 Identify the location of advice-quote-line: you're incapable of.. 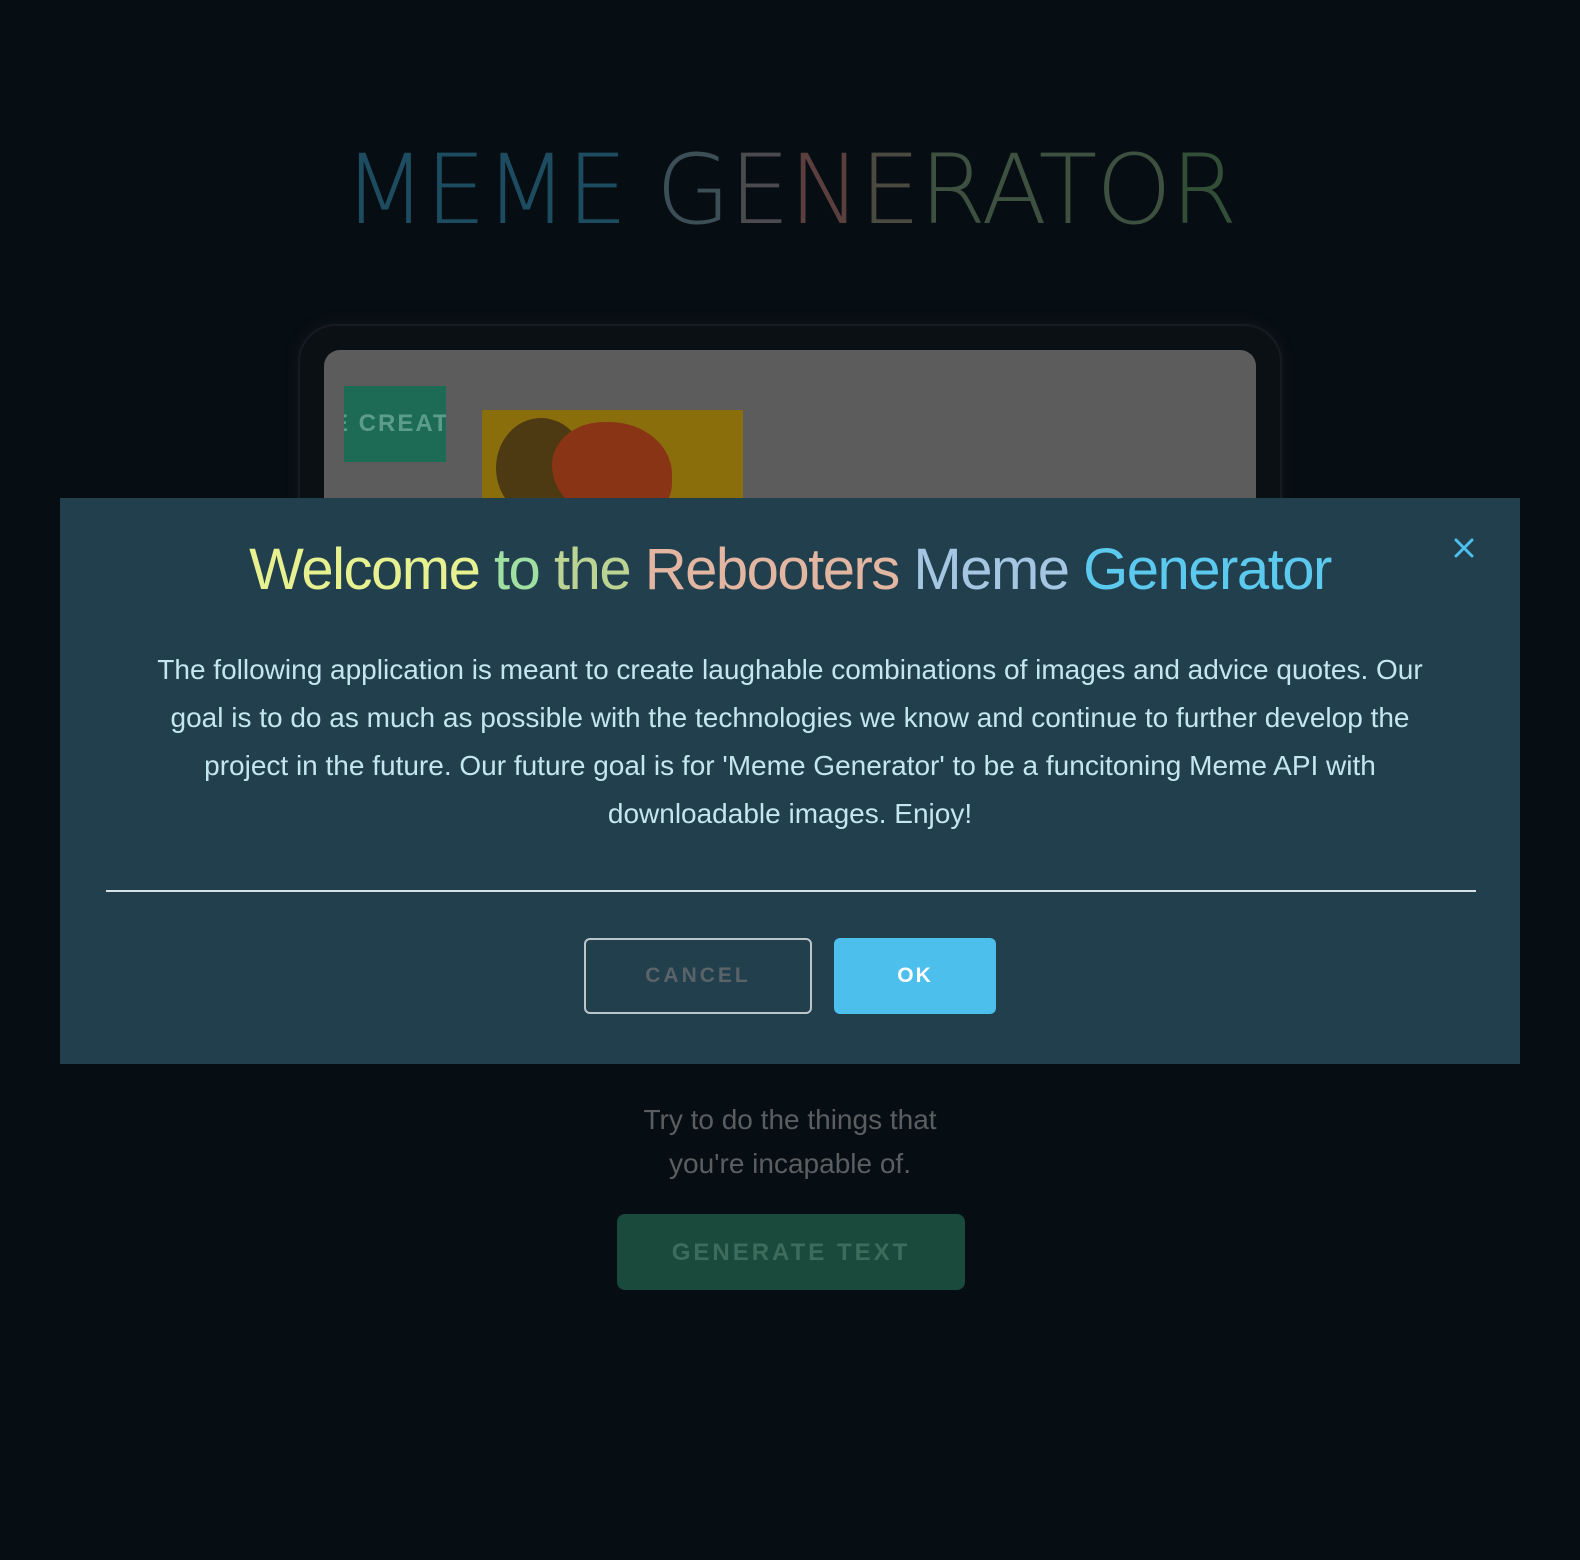
(790, 1163).